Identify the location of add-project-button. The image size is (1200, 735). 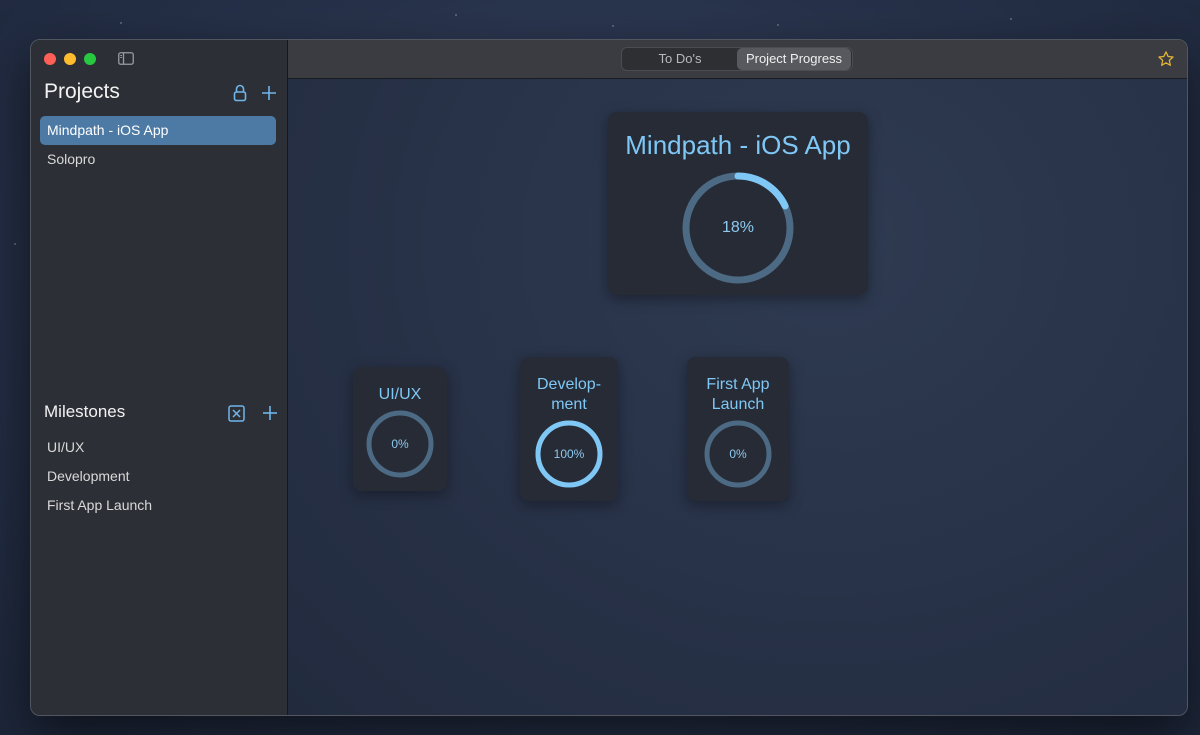
(269, 93).